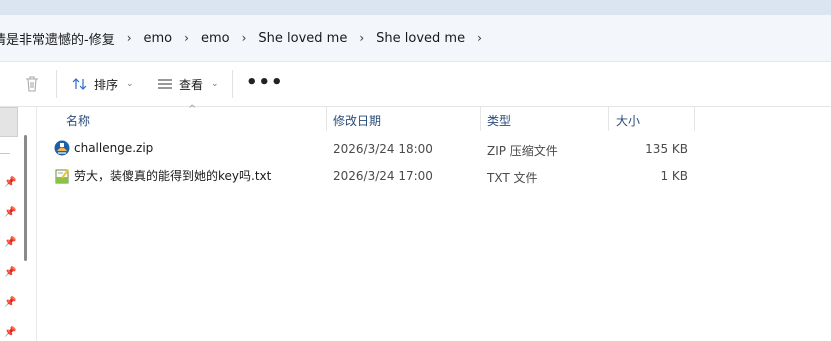 The height and width of the screenshot is (341, 831). Describe the element at coordinates (191, 84) in the screenshot. I see `view-label: 查看` at that location.